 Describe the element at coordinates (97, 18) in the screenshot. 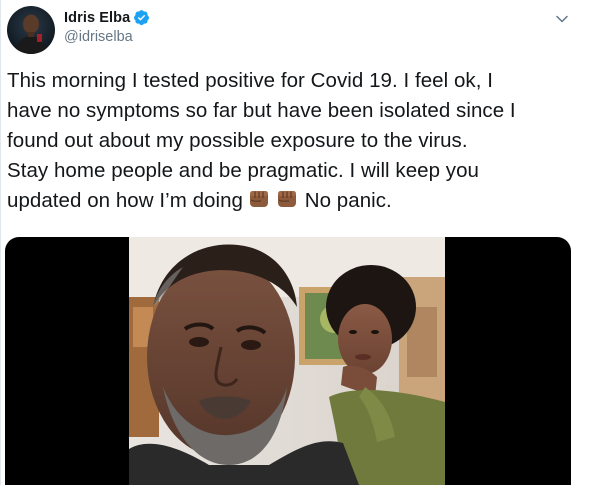

I see `author-display-name: Idris Elba` at that location.